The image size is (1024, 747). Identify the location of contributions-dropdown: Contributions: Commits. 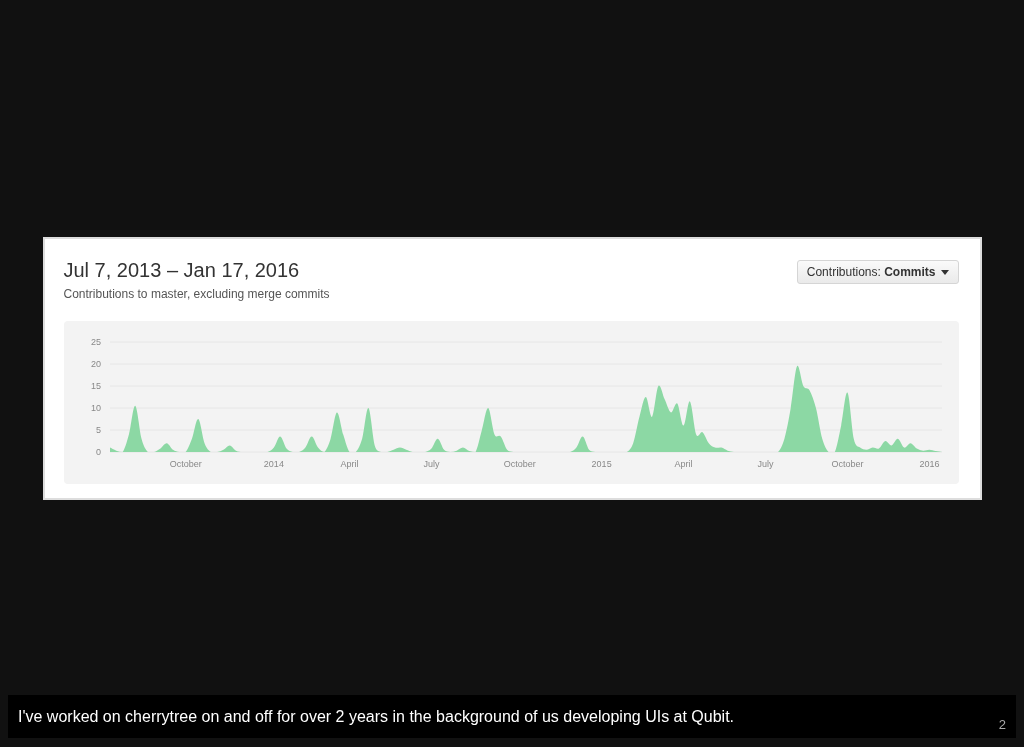
(877, 272).